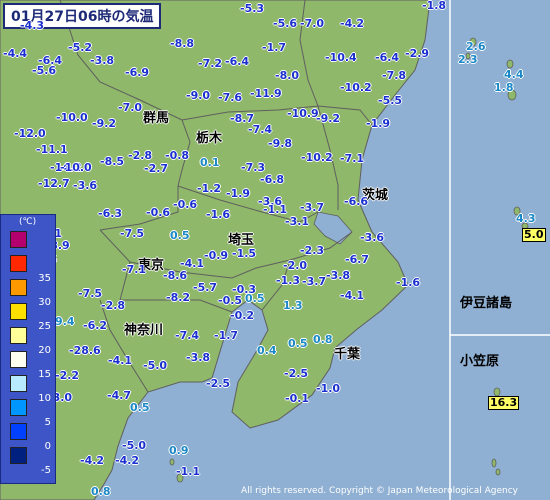  I want to click on station-temperature: -6.6, so click(356, 201).